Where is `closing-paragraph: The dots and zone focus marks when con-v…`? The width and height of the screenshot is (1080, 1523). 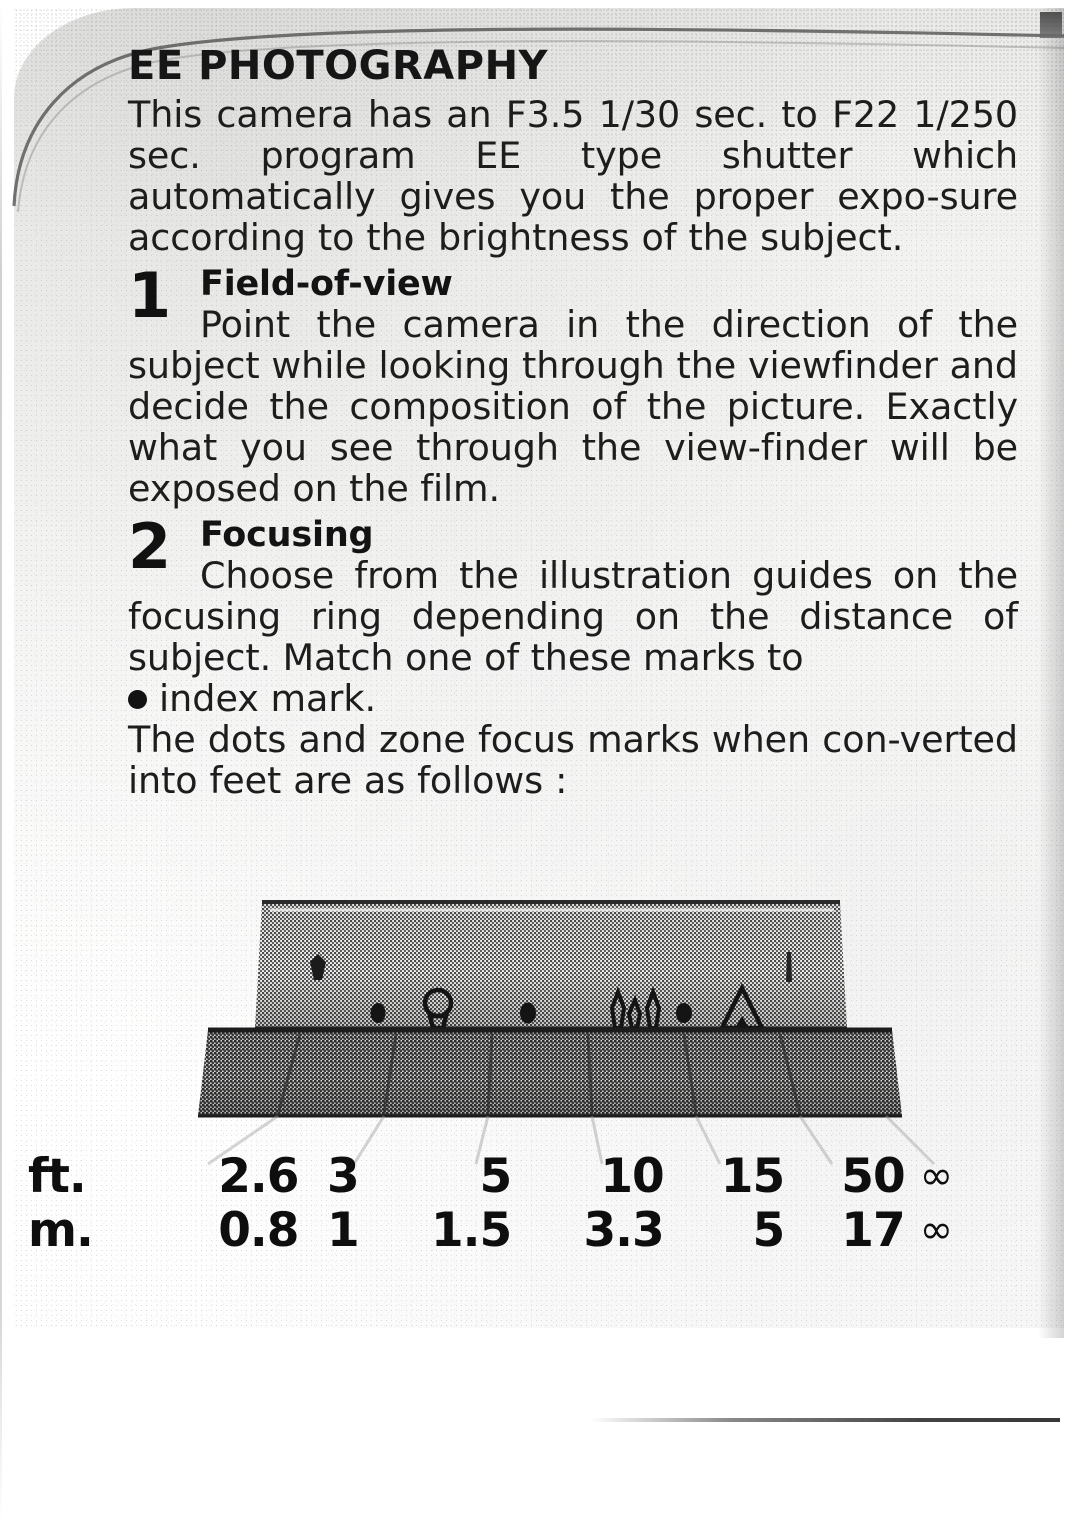 closing-paragraph: The dots and zone focus marks when con-v… is located at coordinates (573, 760).